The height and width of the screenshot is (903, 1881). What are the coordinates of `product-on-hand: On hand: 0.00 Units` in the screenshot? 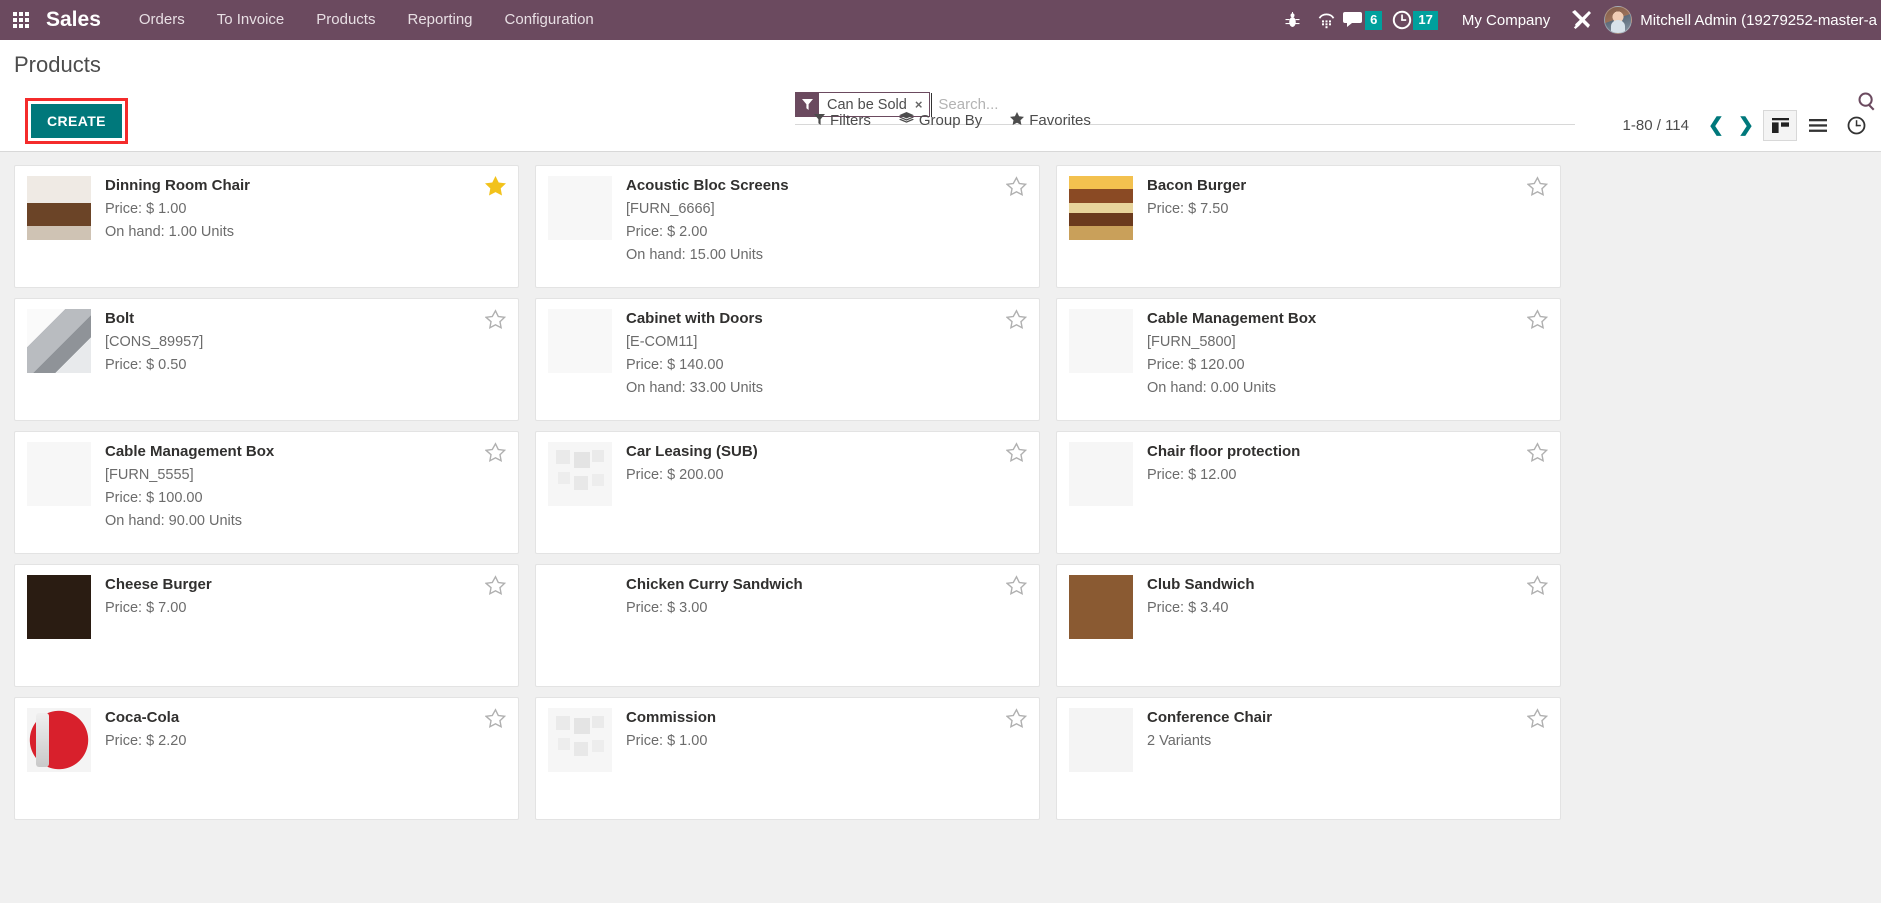 It's located at (1211, 388).